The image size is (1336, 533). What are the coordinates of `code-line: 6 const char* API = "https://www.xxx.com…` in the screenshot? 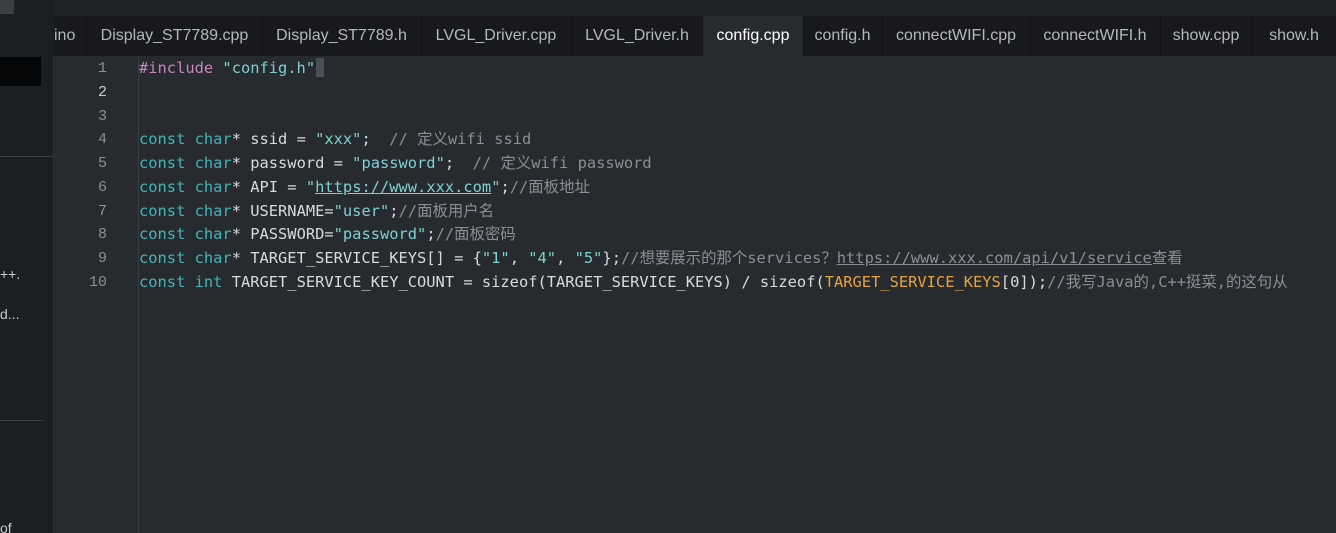 It's located at (695, 187).